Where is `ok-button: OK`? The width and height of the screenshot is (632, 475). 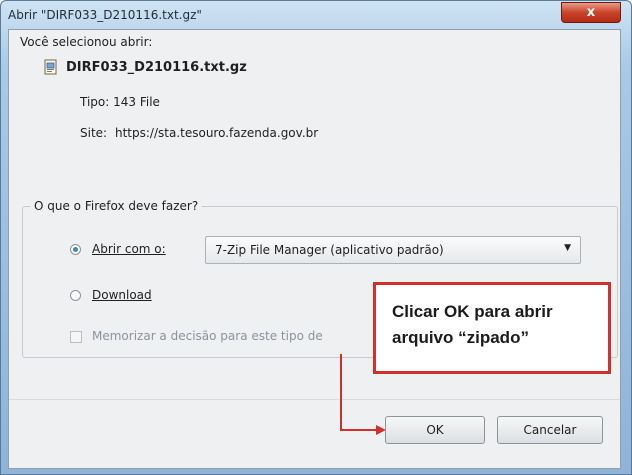 ok-button: OK is located at coordinates (435, 430).